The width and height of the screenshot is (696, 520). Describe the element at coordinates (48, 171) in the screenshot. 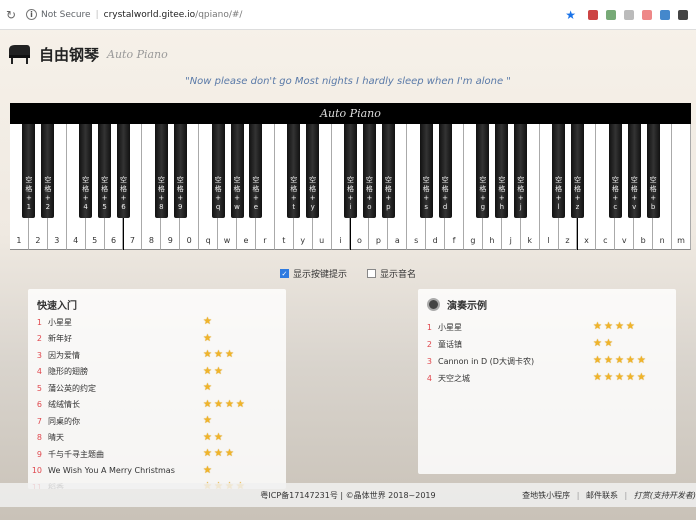

I see `black-key: 空格 +2` at that location.